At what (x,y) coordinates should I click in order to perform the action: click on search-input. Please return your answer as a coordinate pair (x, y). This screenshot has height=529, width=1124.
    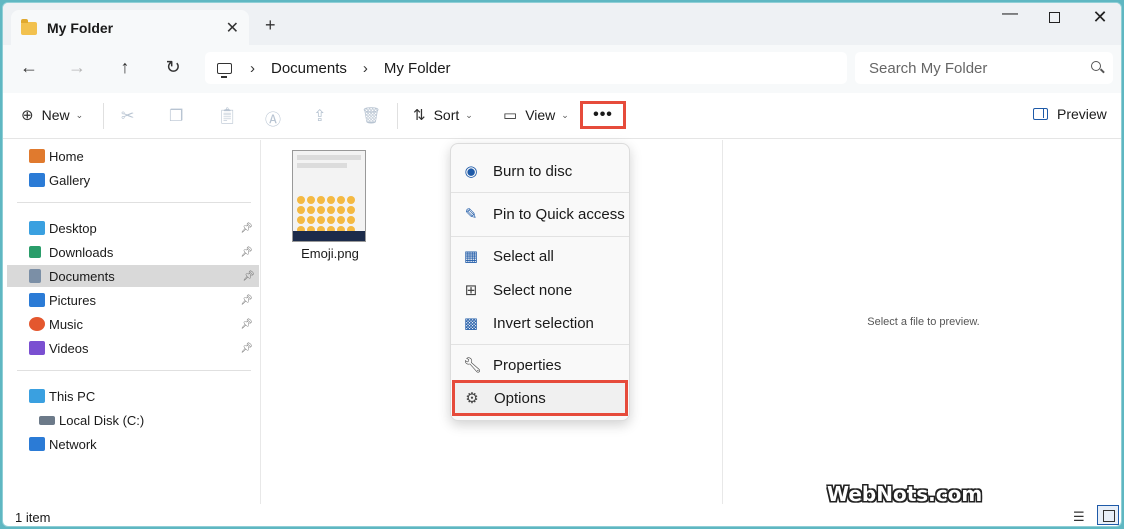
    Looking at the image, I should click on (969, 68).